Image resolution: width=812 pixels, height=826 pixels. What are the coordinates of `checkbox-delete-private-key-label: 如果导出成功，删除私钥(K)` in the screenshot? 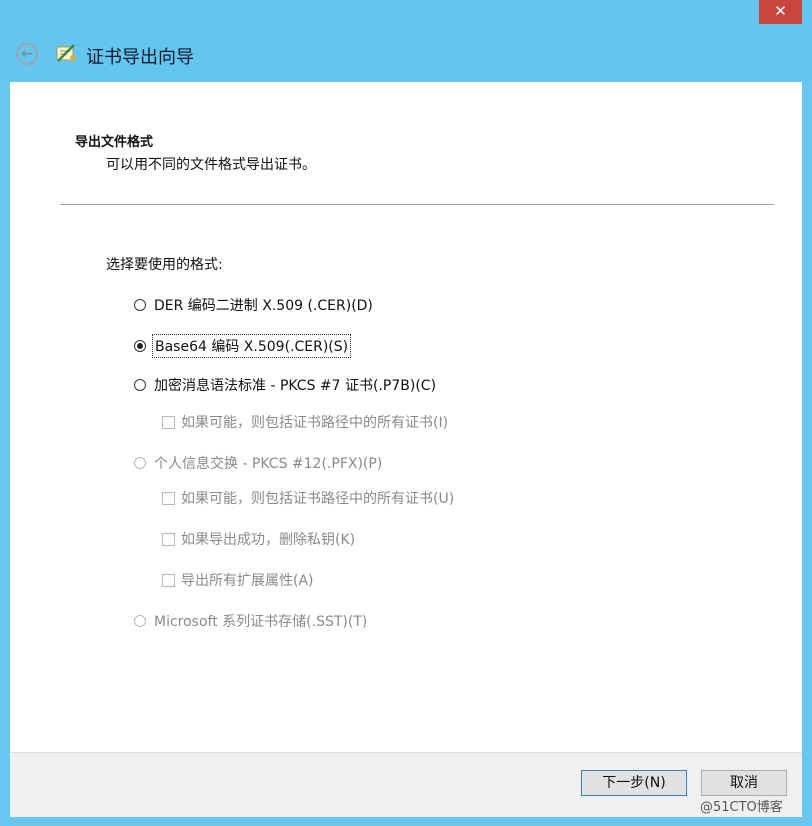 It's located at (268, 540).